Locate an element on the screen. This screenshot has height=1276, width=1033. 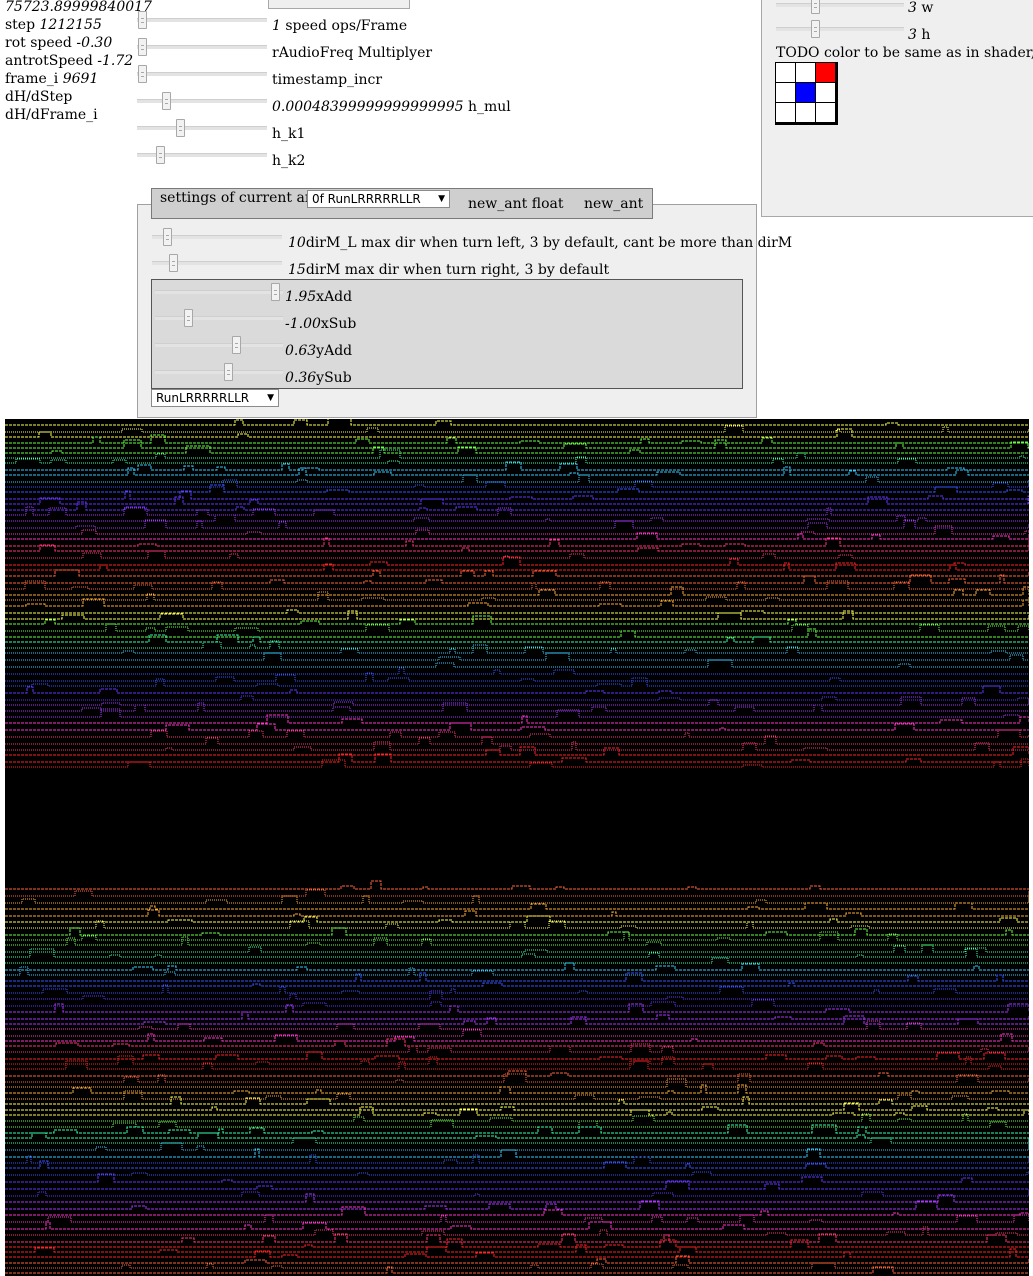
top-button is located at coordinates (339, 4).